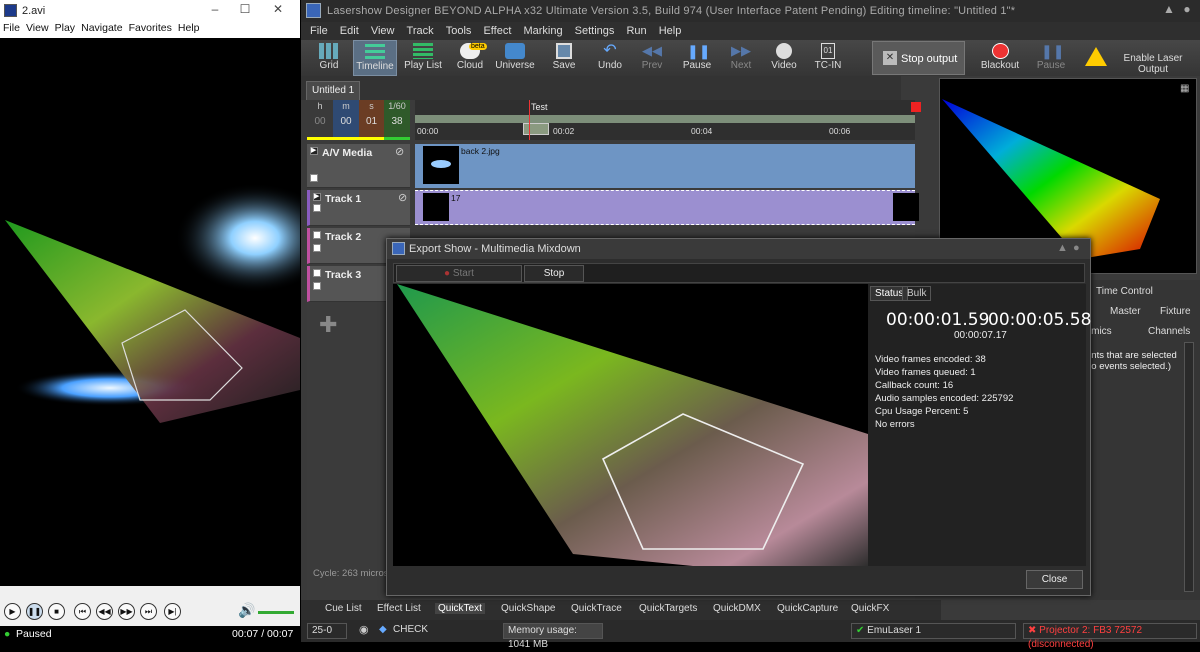 This screenshot has width=1200, height=652. What do you see at coordinates (665, 166) in the screenshot?
I see `clip-av-media: back 2.jpg` at bounding box center [665, 166].